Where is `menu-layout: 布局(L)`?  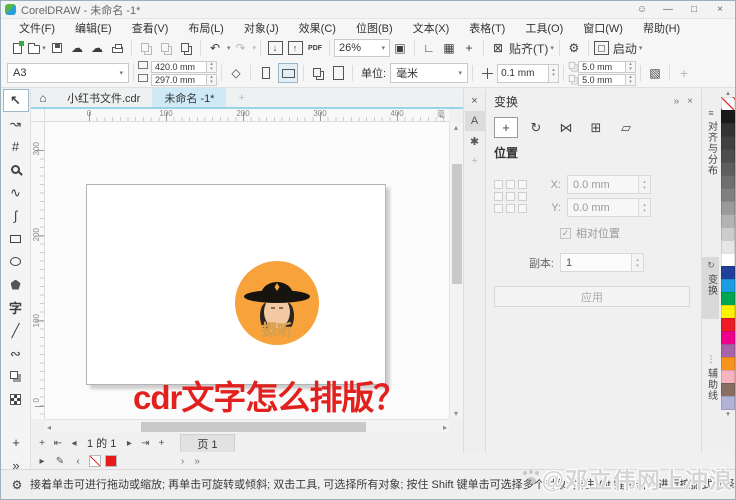 menu-layout: 布局(L) is located at coordinates (205, 28).